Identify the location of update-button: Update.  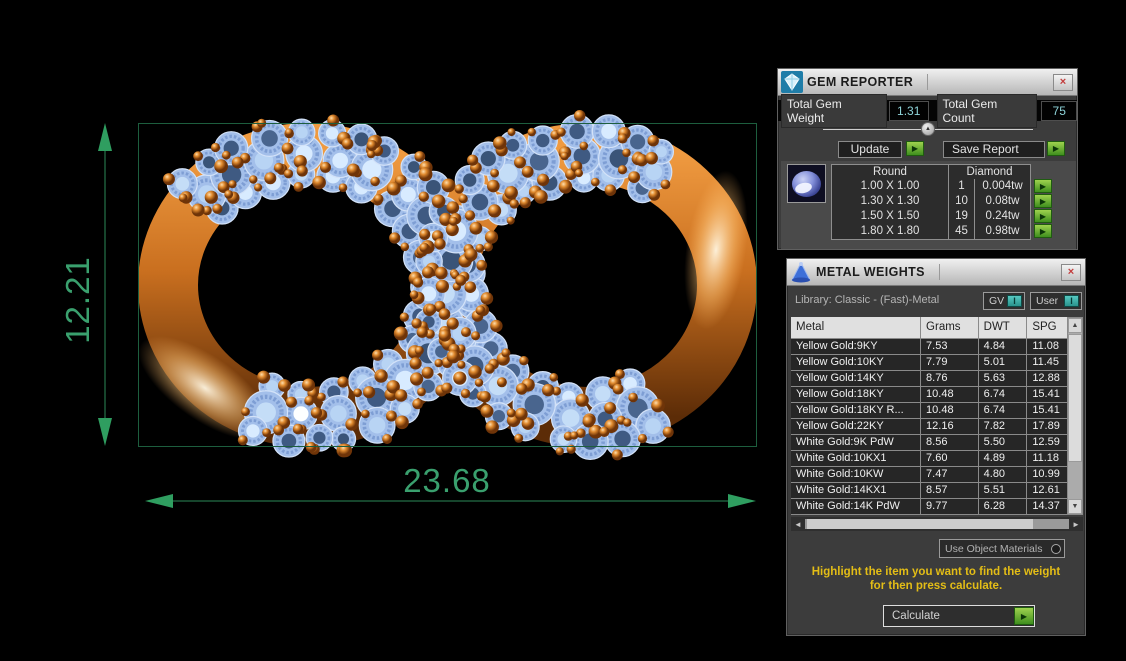
(870, 149).